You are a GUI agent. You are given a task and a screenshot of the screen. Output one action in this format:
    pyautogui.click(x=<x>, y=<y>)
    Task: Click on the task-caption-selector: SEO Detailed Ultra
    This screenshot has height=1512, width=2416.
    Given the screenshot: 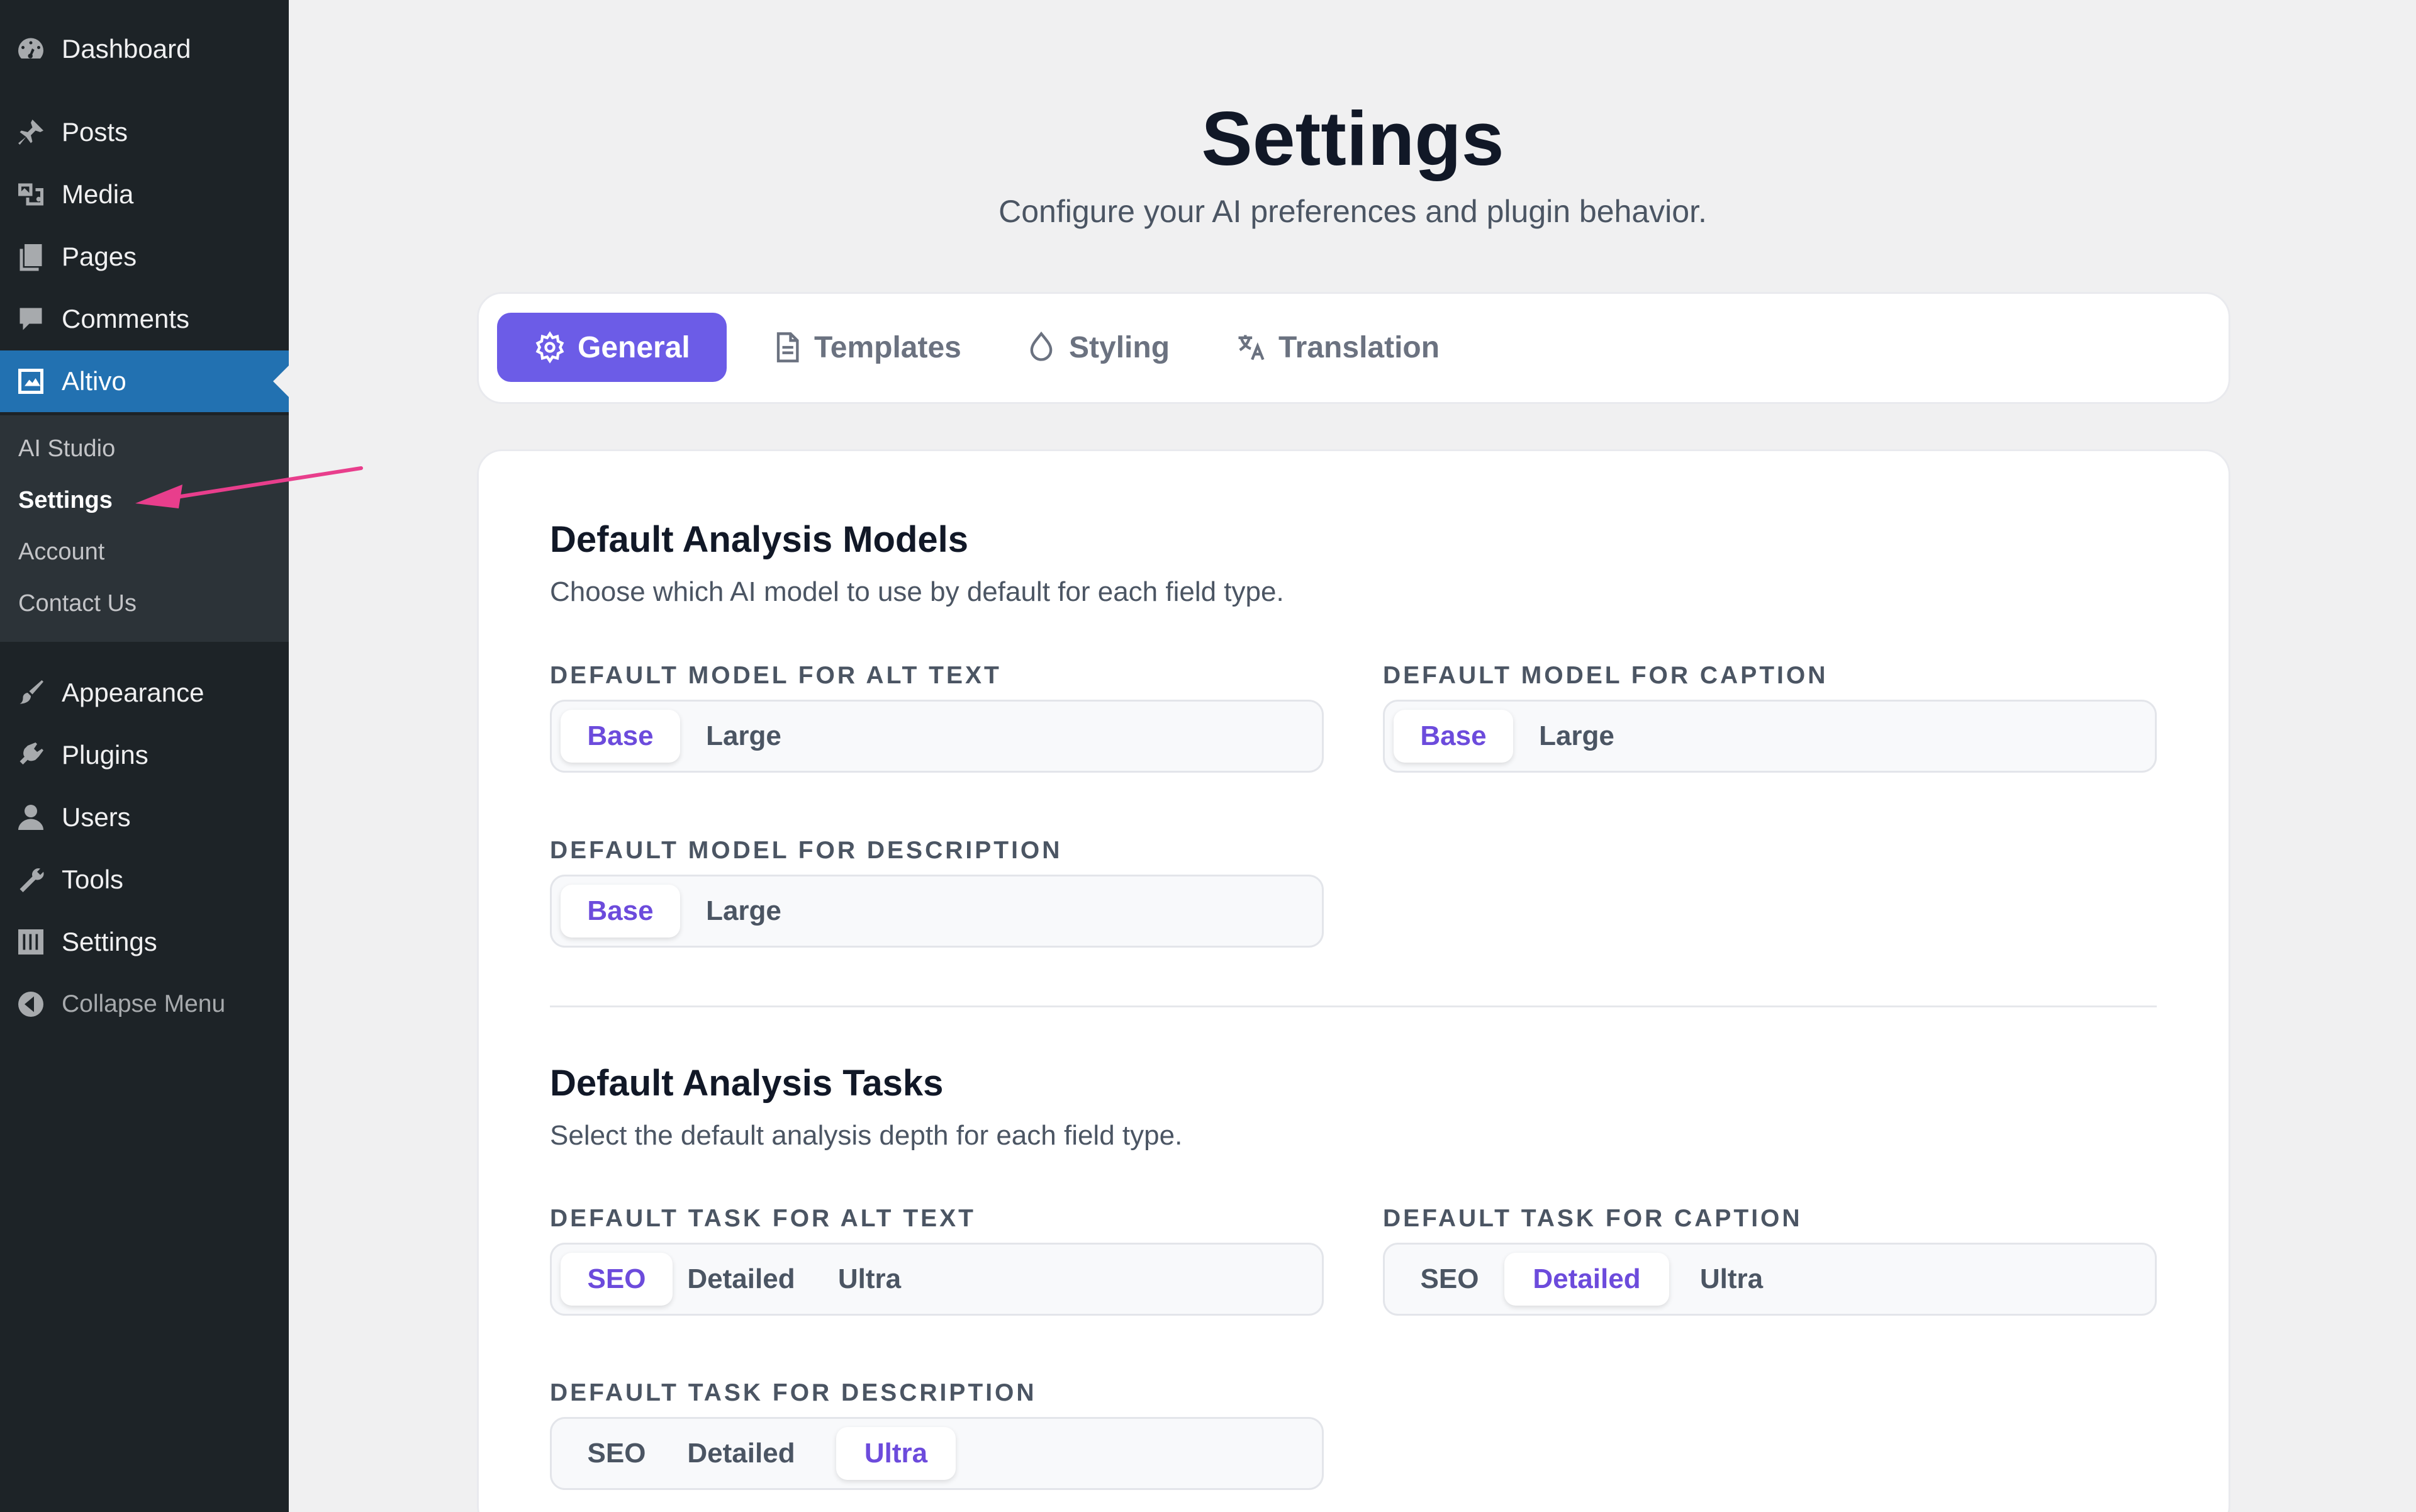 What is the action you would take?
    pyautogui.click(x=1770, y=1279)
    